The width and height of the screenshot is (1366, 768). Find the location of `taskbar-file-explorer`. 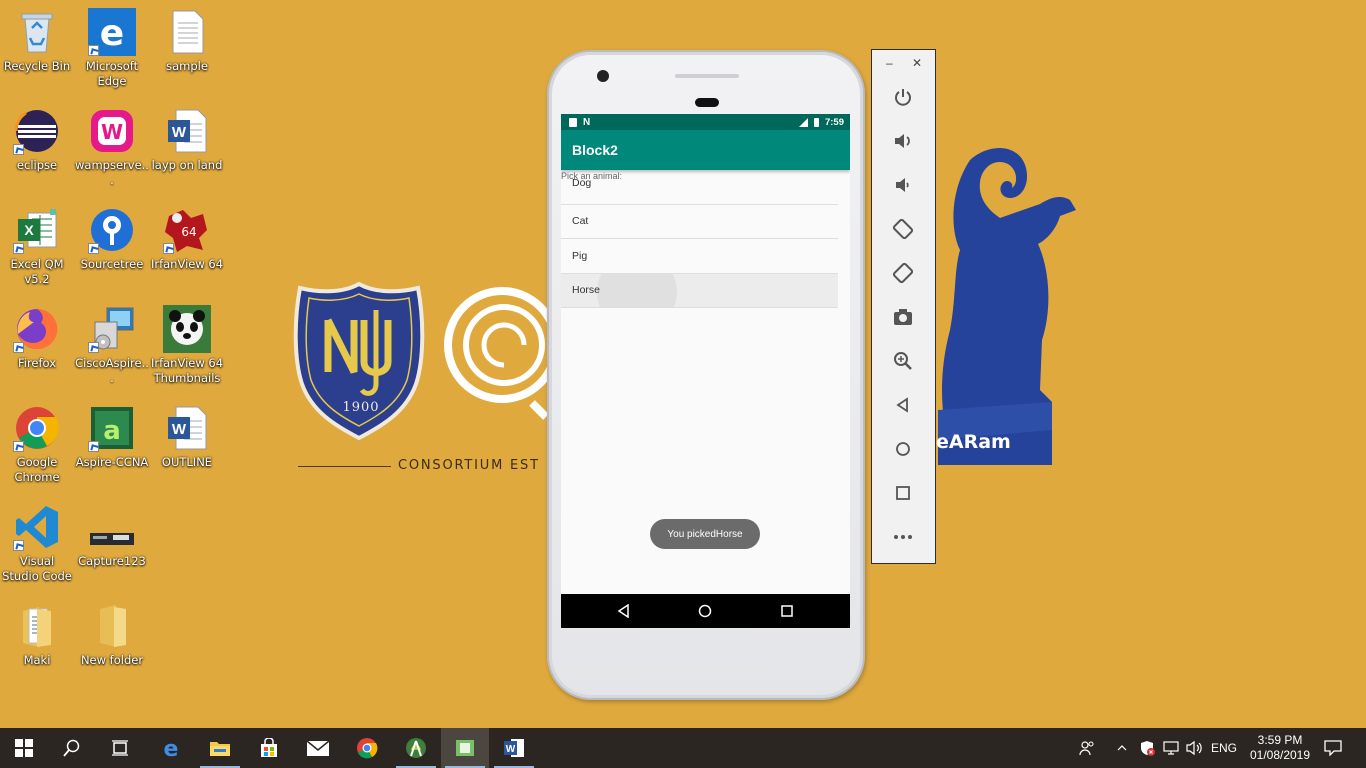

taskbar-file-explorer is located at coordinates (220, 748).